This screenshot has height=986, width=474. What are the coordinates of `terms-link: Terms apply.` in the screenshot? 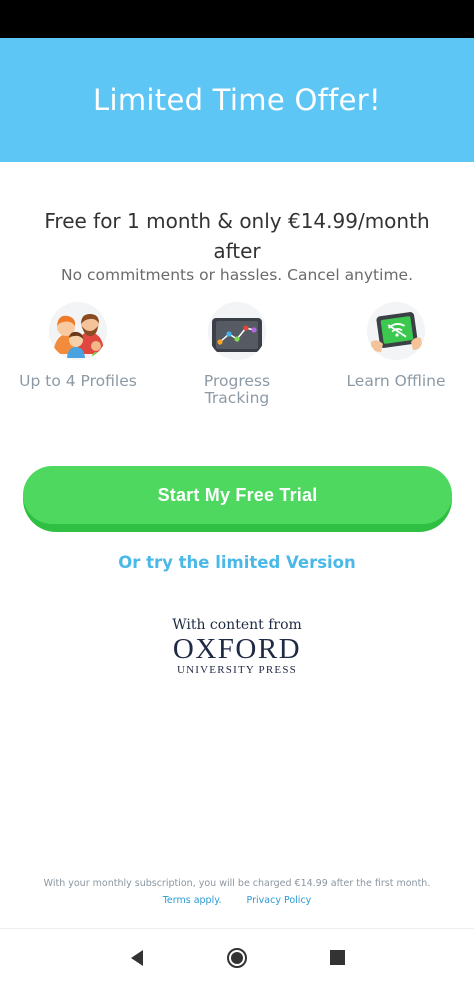 It's located at (192, 900).